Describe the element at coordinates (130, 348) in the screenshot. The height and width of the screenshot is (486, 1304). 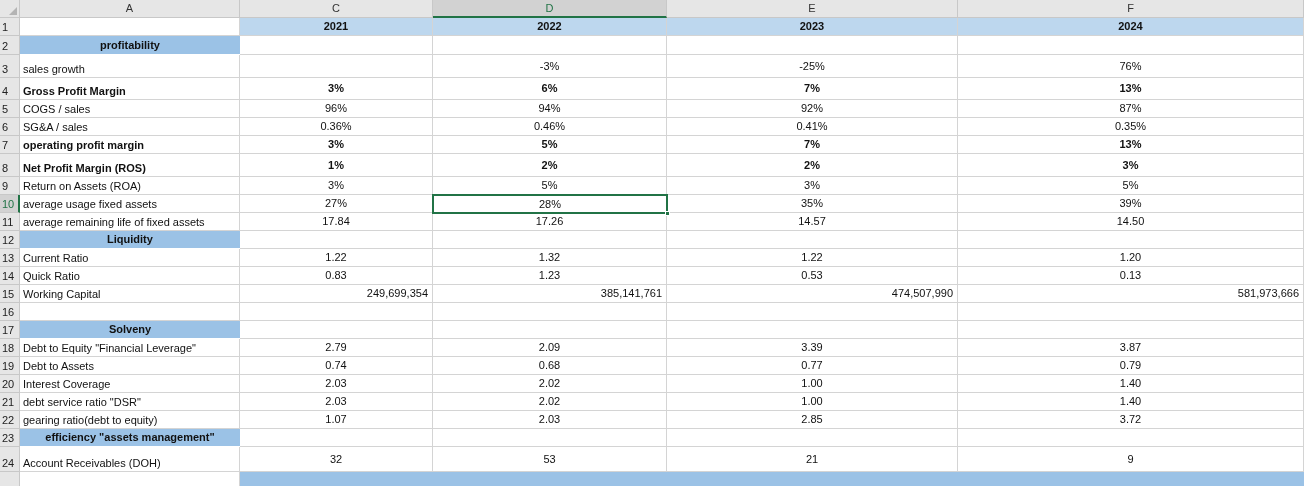
I see `metric-label: Debt to Equity "Financial Leverage"` at that location.